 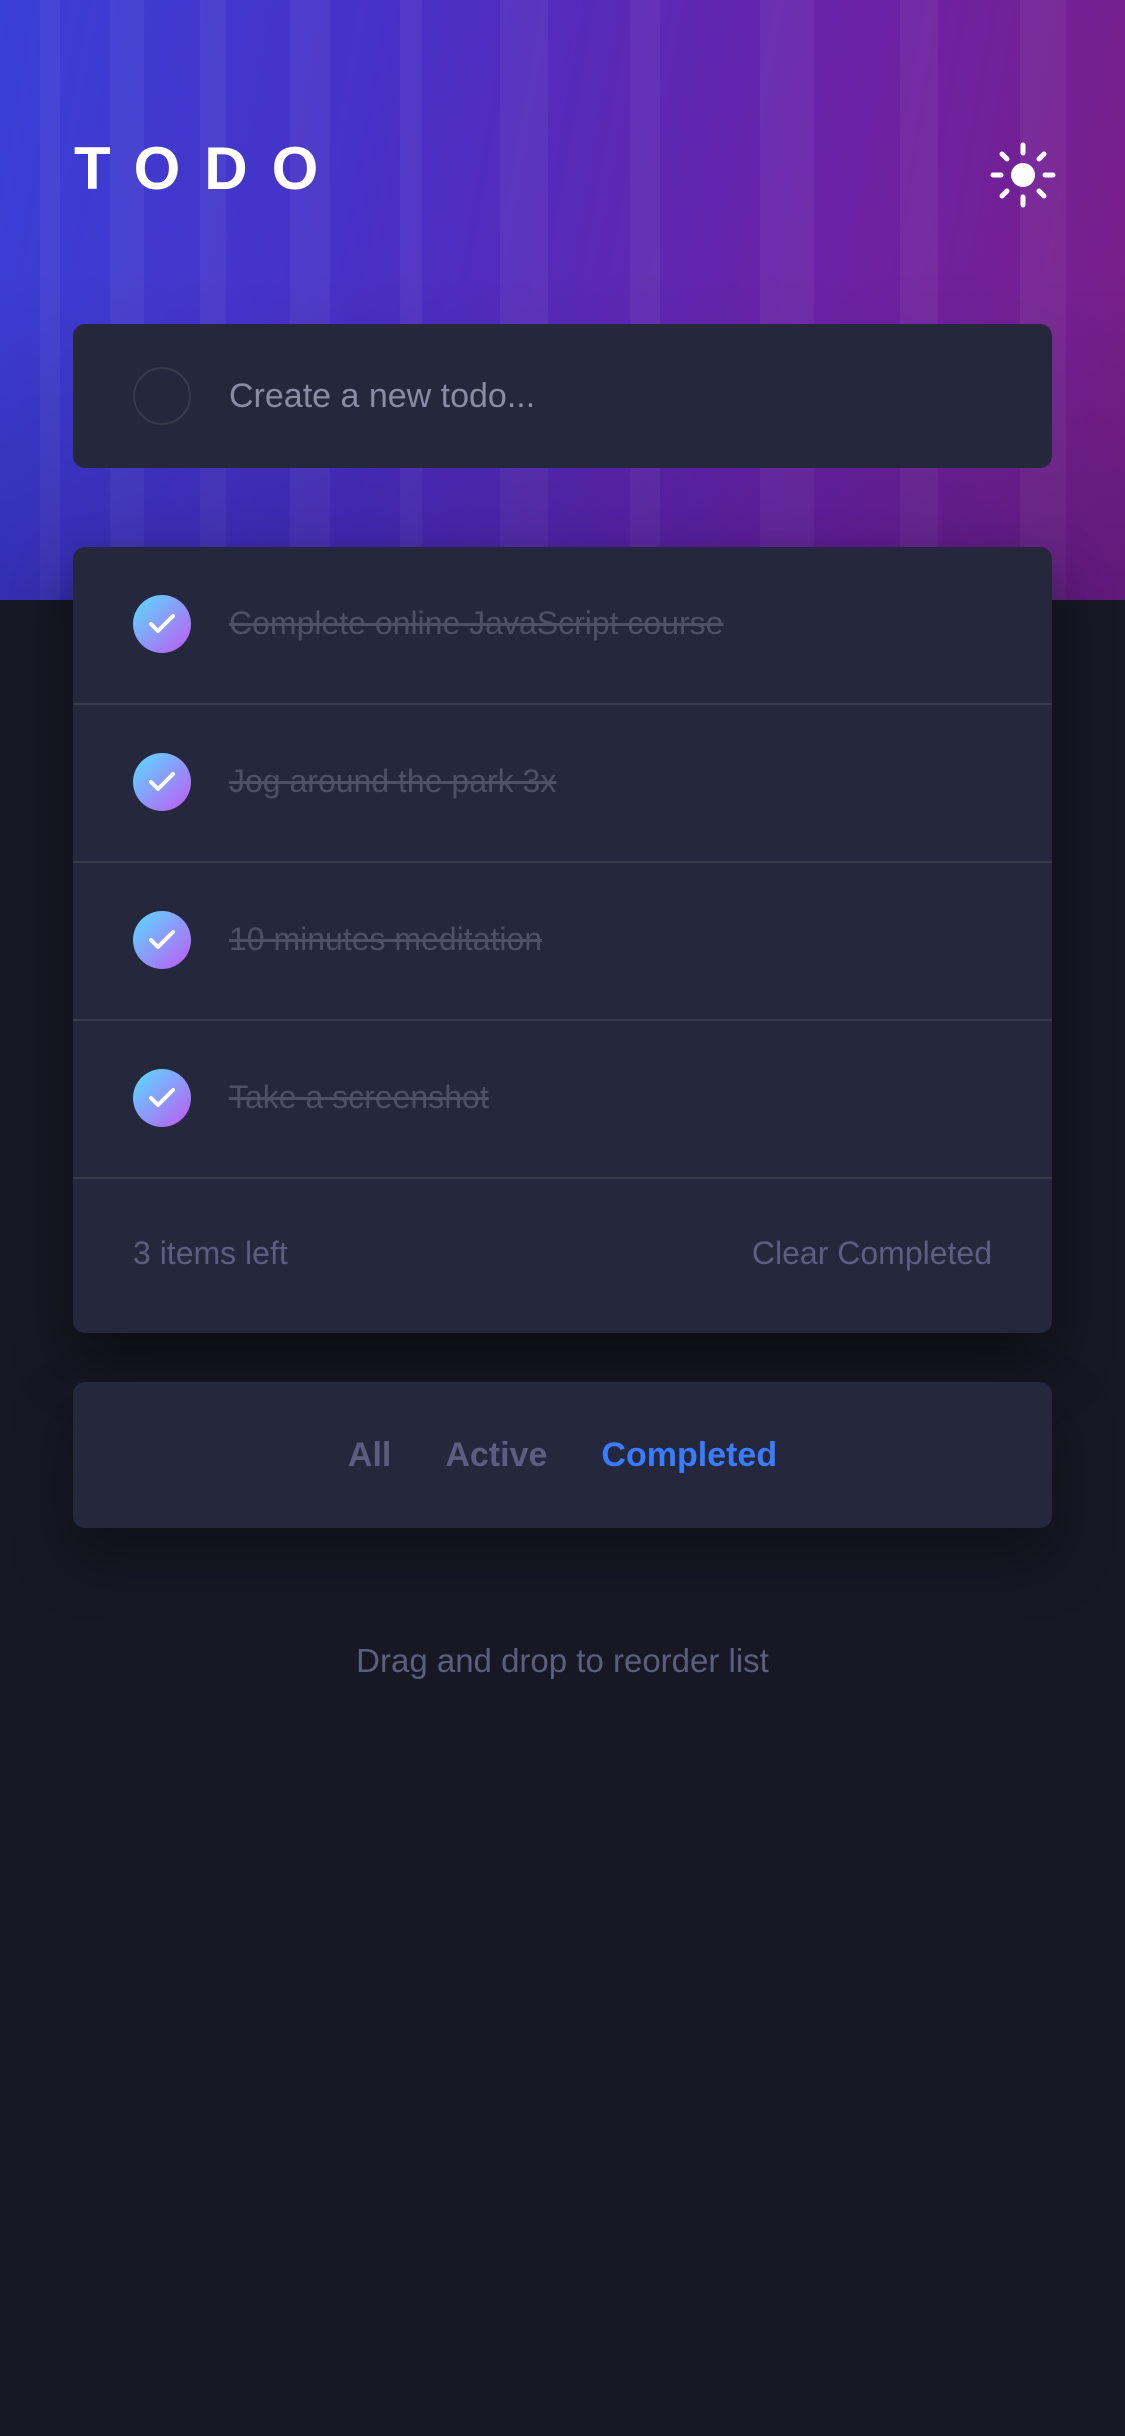 I want to click on filter-all: All, so click(x=369, y=1455).